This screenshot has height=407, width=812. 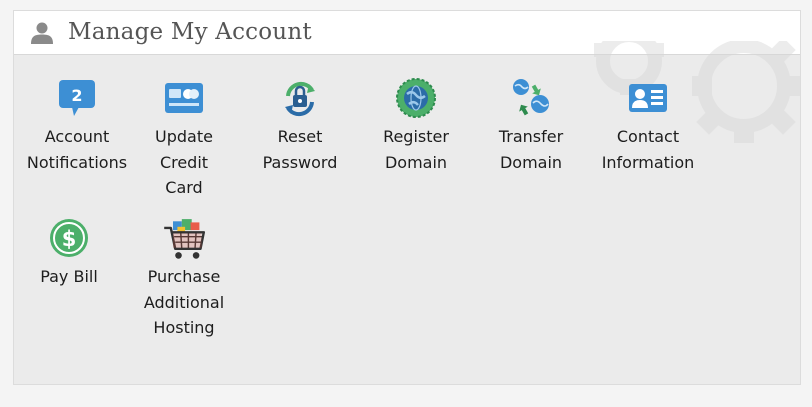 I want to click on tile-transfer-domain: Transfer Domain, so click(x=531, y=126).